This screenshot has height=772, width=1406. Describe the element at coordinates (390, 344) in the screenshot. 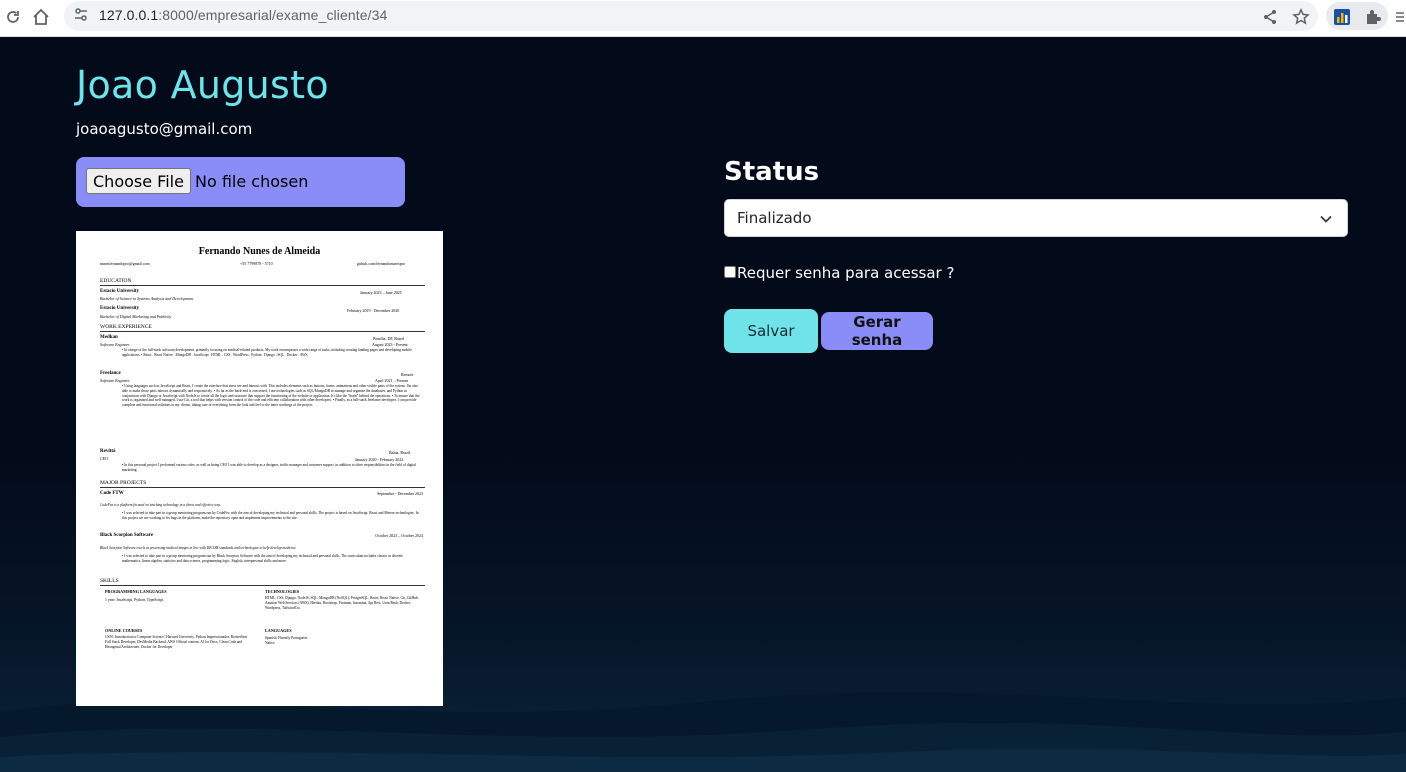

I see `resume-work-date: August 2023 - Present` at that location.